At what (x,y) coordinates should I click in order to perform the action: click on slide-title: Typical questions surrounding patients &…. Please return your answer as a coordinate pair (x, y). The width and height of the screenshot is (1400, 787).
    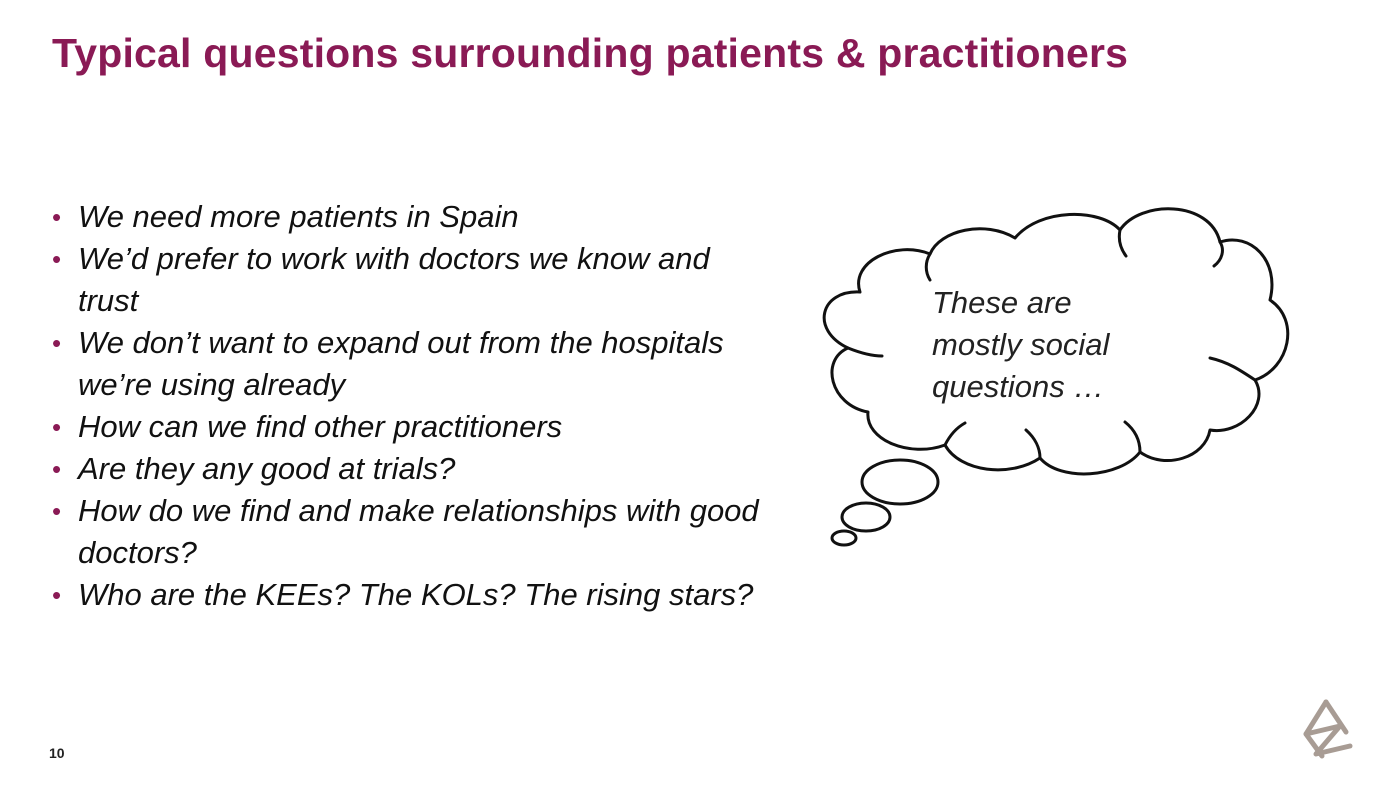
    Looking at the image, I should click on (590, 53).